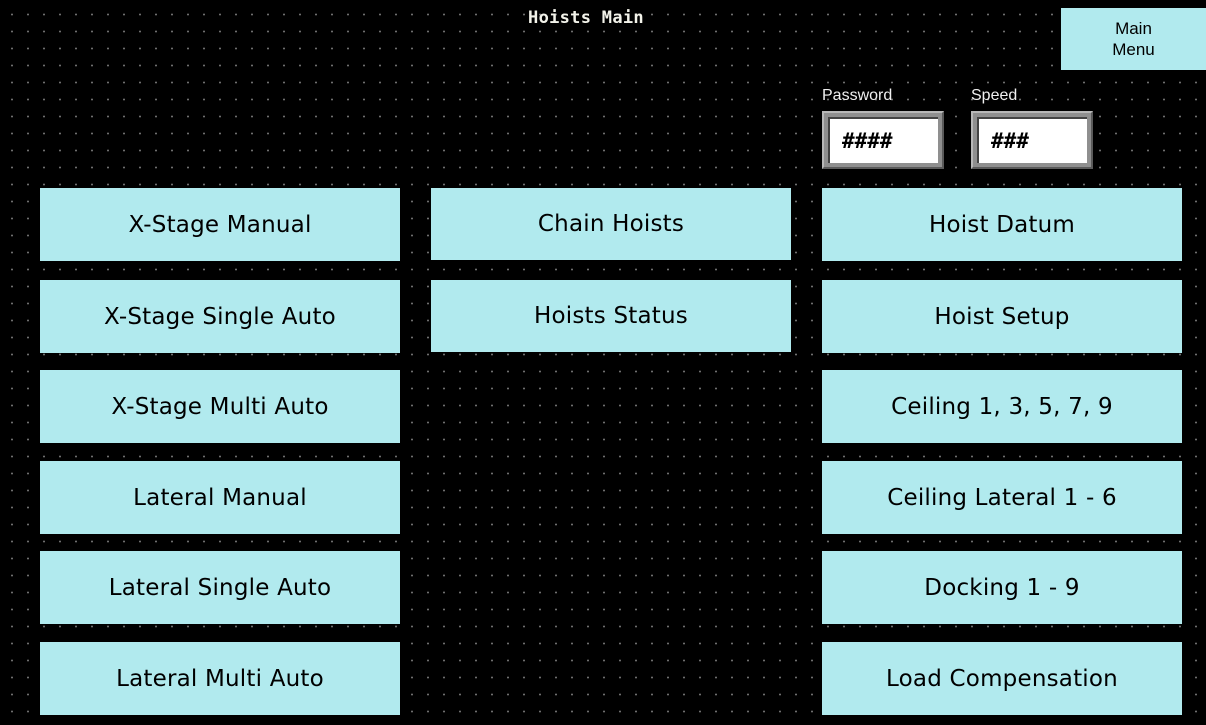 The width and height of the screenshot is (1206, 725). I want to click on hoists-status-button: Hoists Status, so click(611, 316).